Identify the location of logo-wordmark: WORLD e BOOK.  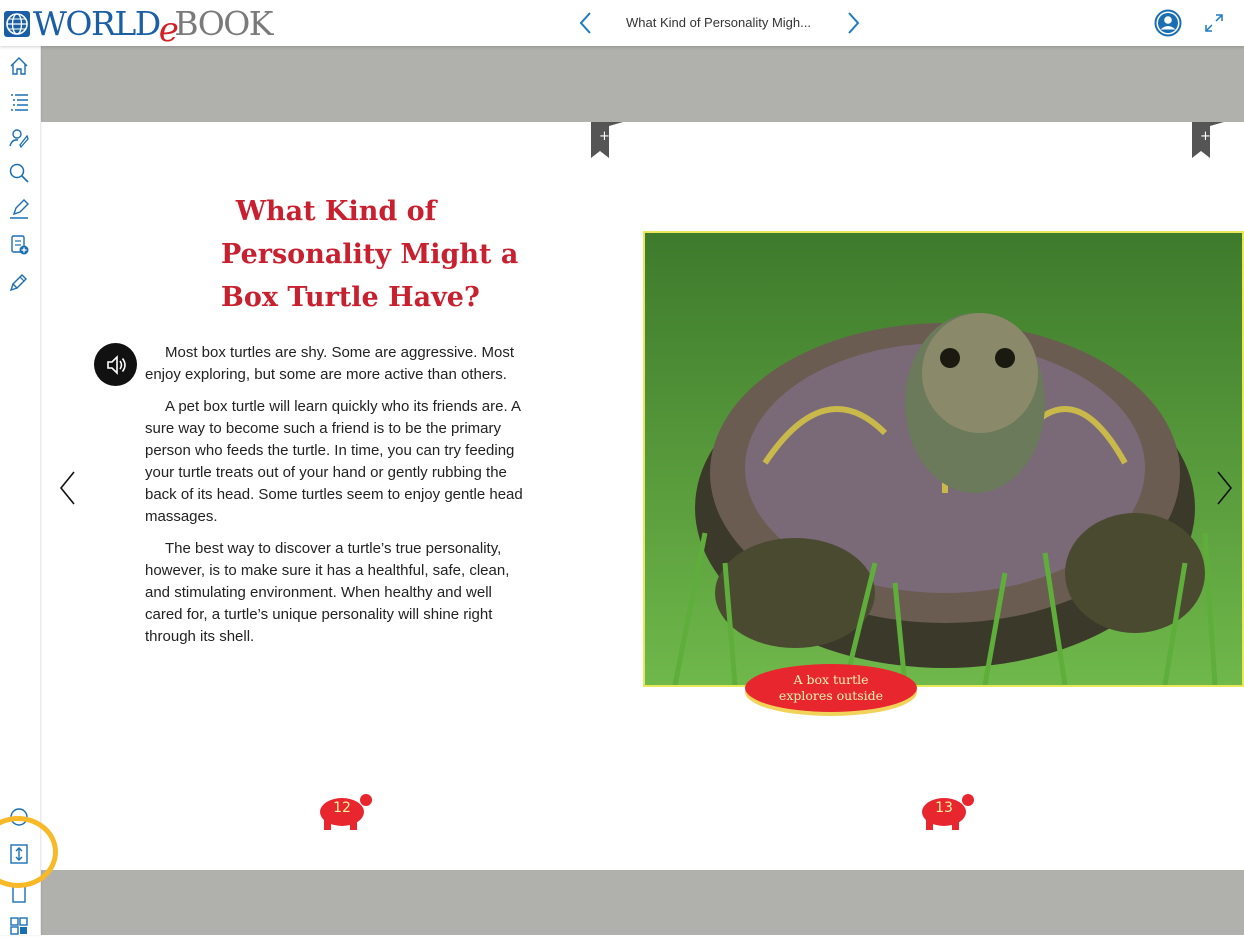
(153, 27).